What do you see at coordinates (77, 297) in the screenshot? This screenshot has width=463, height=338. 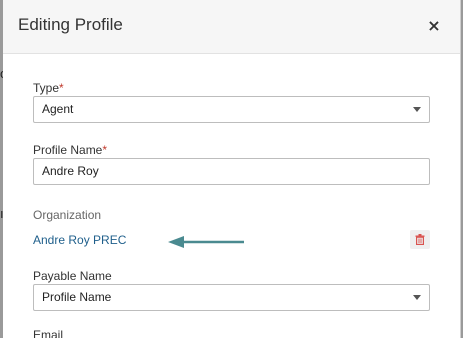 I see `payable-name-select-value: Profile Name` at bounding box center [77, 297].